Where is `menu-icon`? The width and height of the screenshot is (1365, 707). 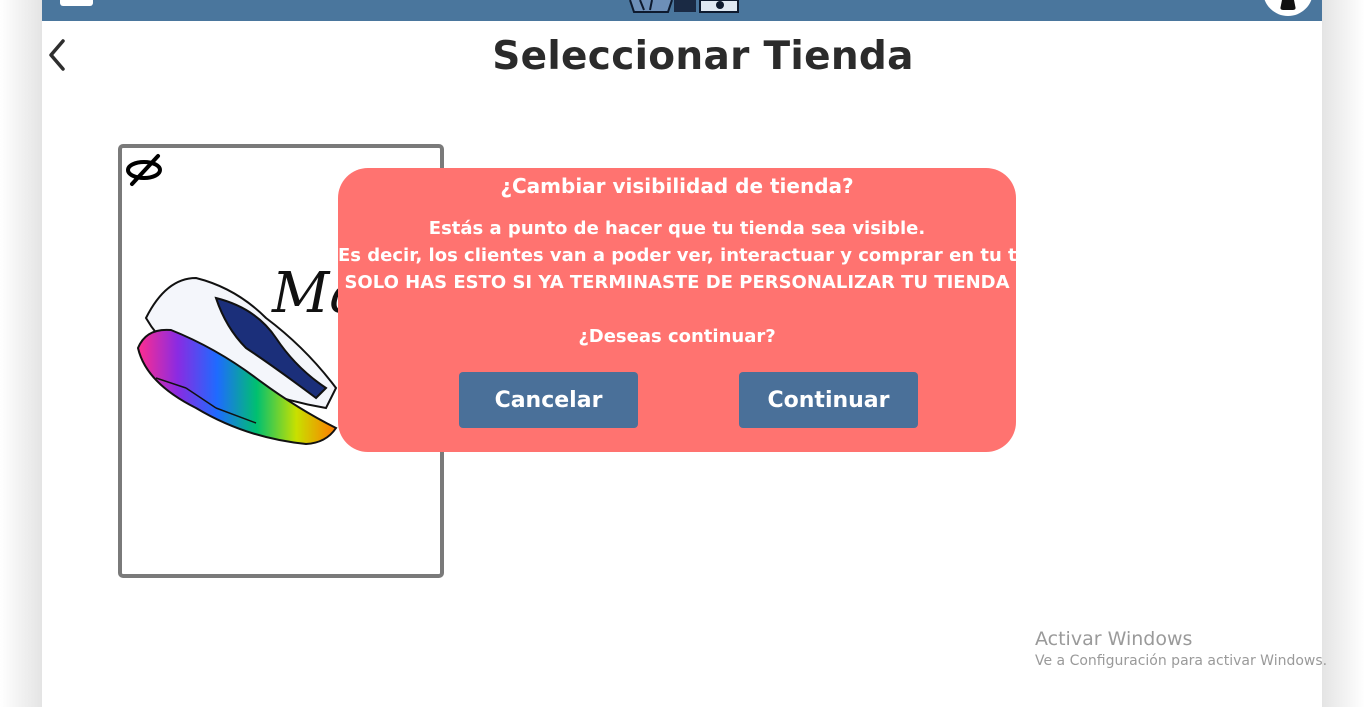
menu-icon is located at coordinates (76, 3).